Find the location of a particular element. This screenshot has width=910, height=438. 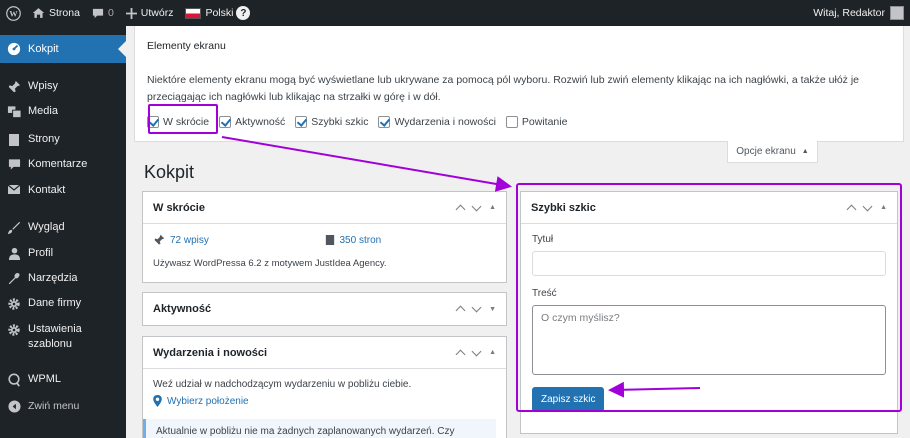

language-label: Polski is located at coordinates (219, 13).